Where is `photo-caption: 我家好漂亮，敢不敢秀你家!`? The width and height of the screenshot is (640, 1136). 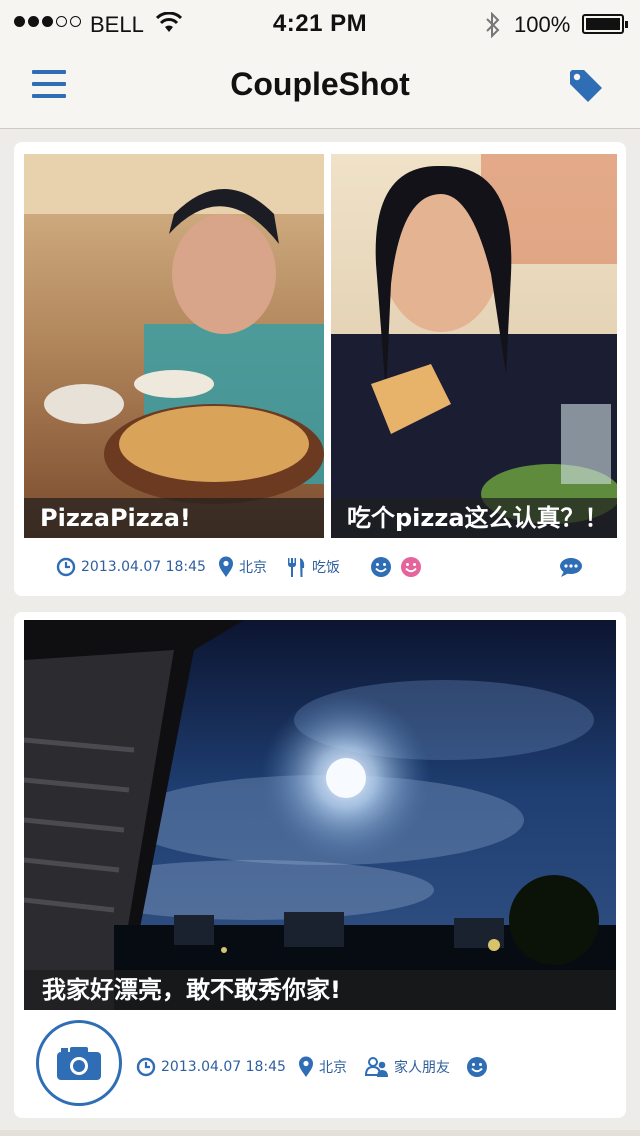 photo-caption: 我家好漂亮，敢不敢秀你家! is located at coordinates (320, 990).